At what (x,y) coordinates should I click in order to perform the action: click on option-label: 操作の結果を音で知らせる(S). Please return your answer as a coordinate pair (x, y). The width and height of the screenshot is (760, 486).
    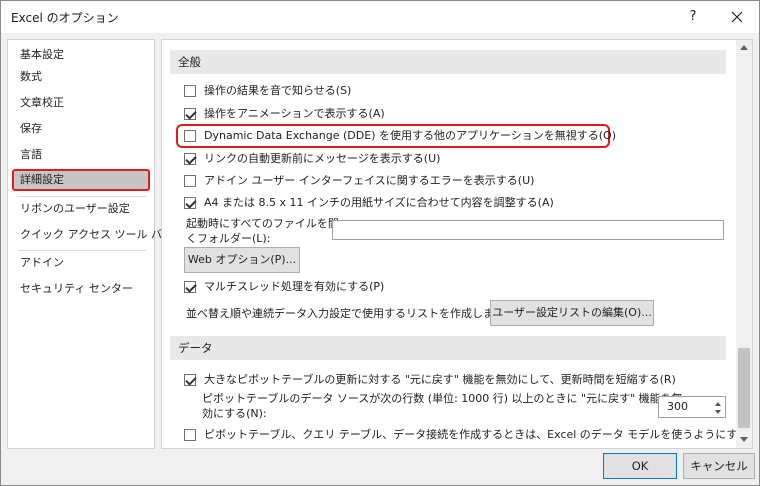
    Looking at the image, I should click on (278, 90).